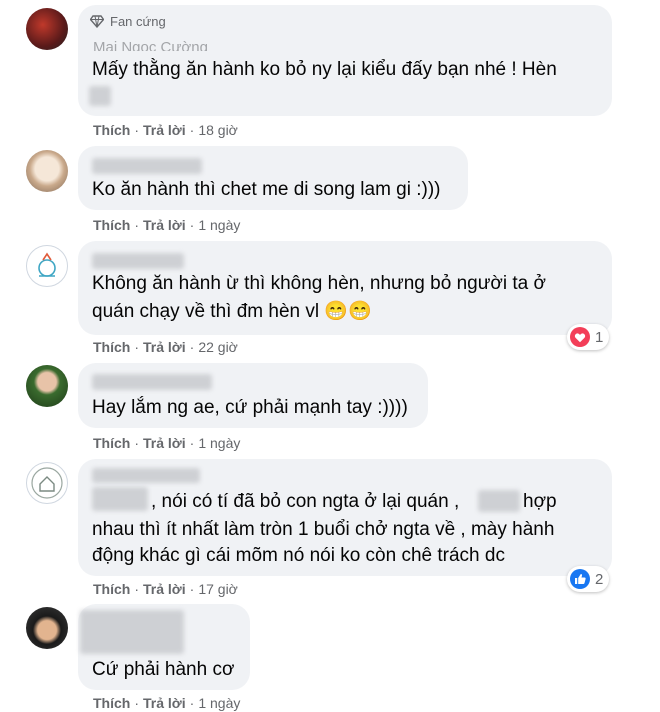 The width and height of the screenshot is (660, 712). I want to click on reaction-count: 1, so click(588, 337).